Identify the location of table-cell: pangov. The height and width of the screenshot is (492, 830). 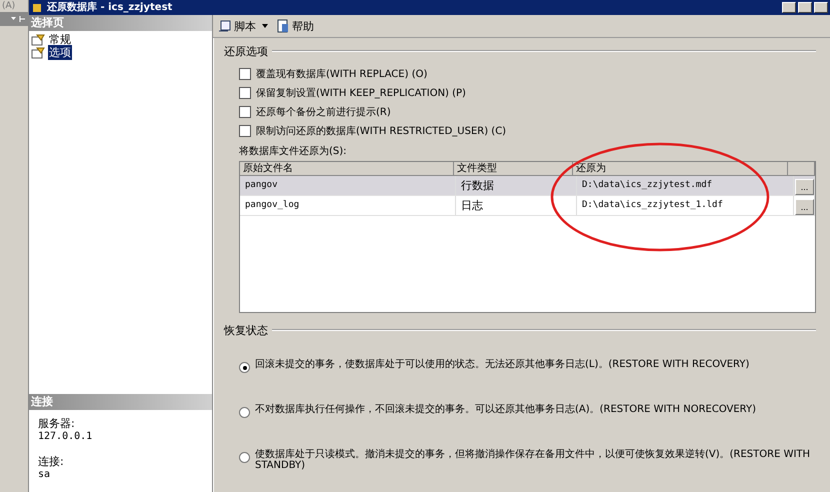
(348, 185).